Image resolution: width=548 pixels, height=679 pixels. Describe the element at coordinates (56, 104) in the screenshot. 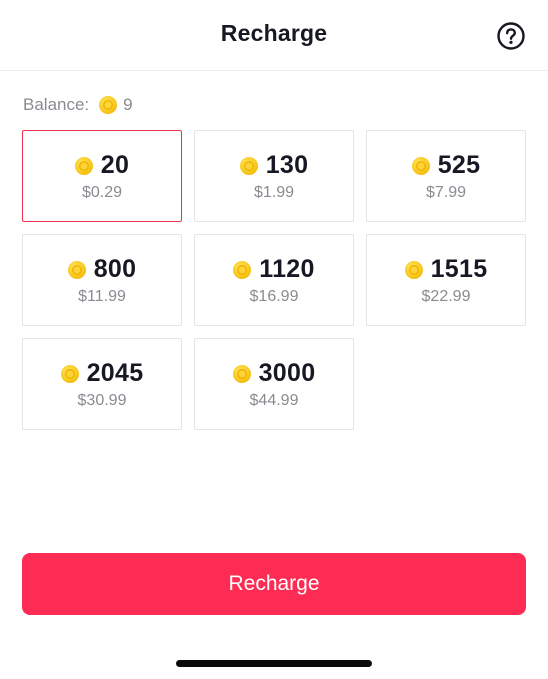

I see `balance-label: Balance:` at that location.